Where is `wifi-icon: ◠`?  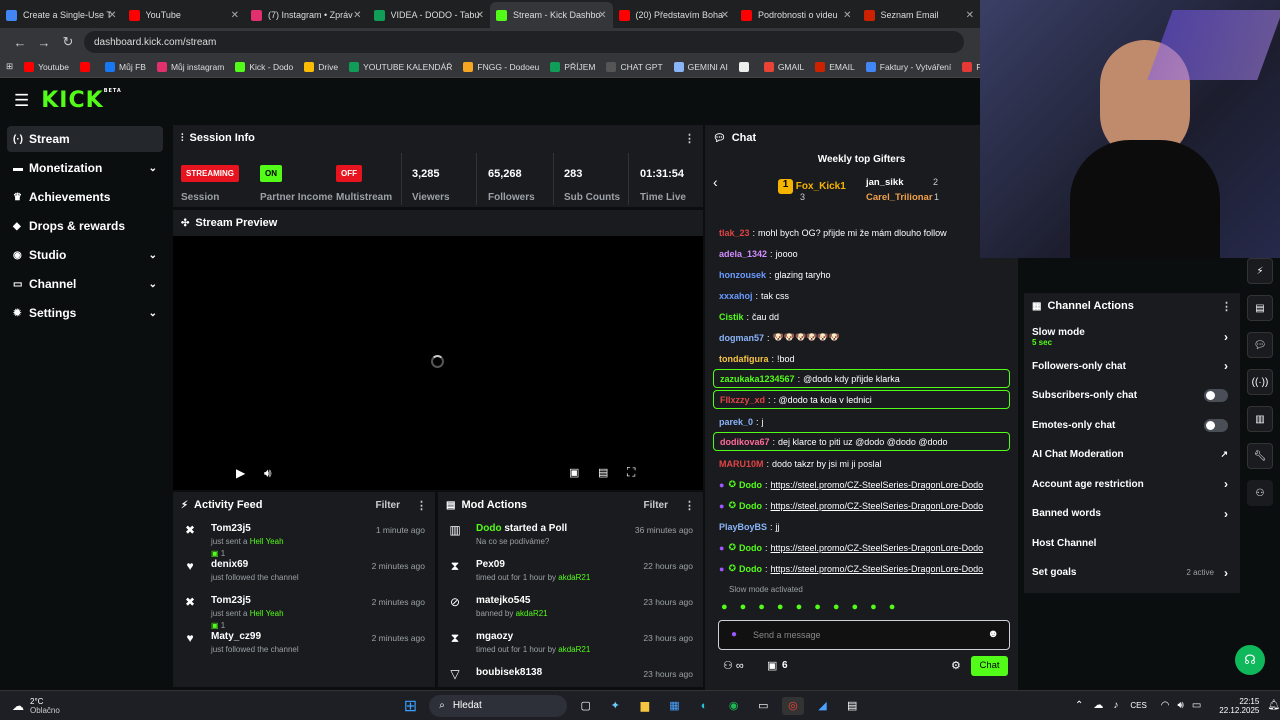 wifi-icon: ◠ is located at coordinates (1165, 705).